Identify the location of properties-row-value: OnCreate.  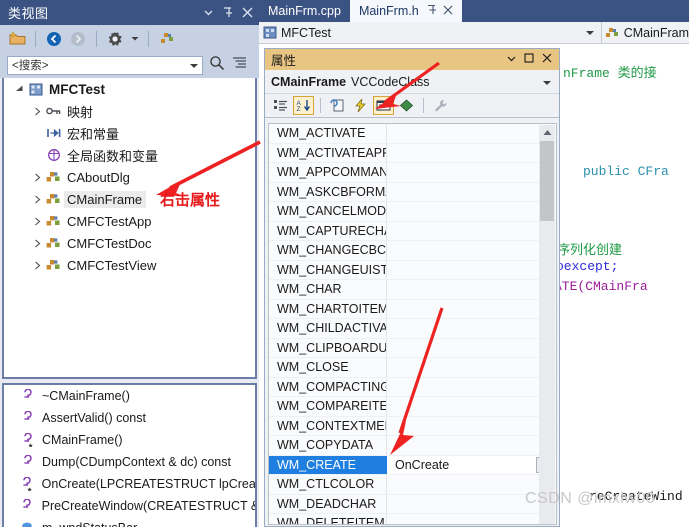
(471, 464).